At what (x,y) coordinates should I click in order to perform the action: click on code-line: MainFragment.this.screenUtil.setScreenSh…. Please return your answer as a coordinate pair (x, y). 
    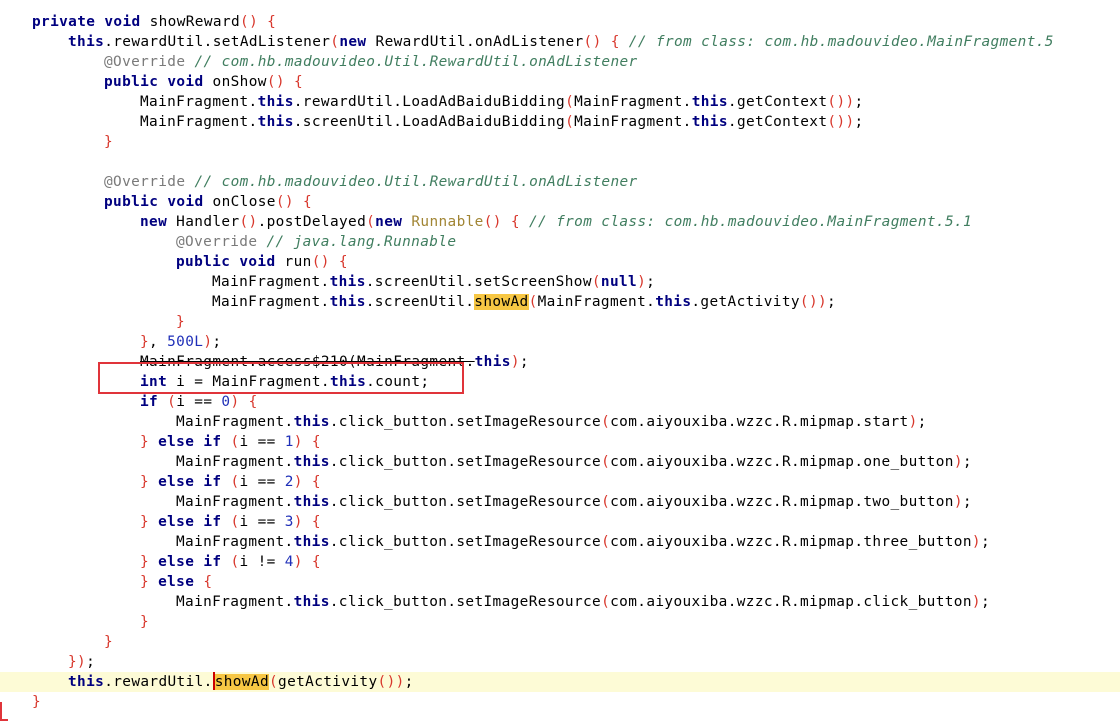
    Looking at the image, I should click on (560, 282).